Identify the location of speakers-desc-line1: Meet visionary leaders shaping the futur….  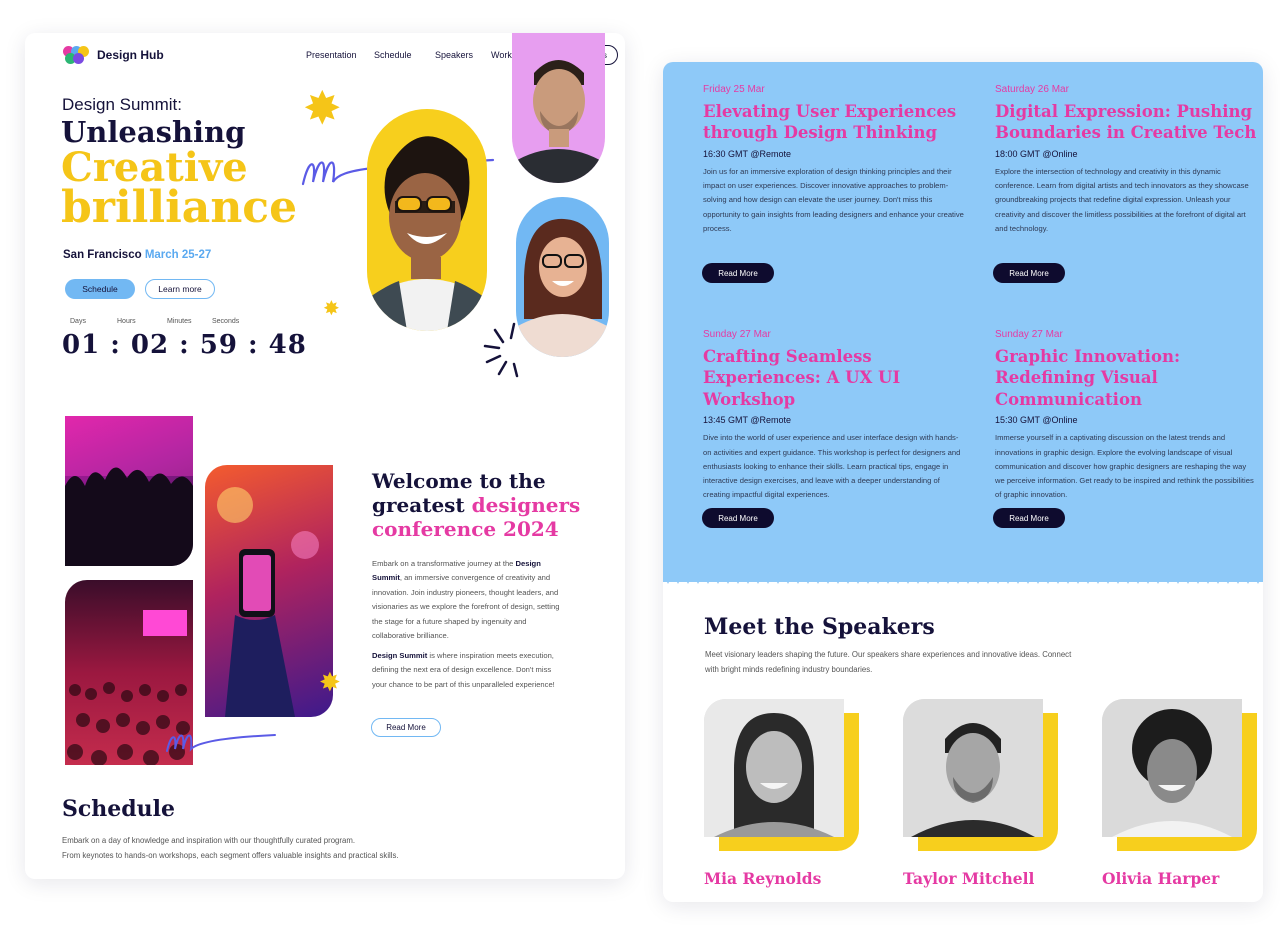
(888, 654).